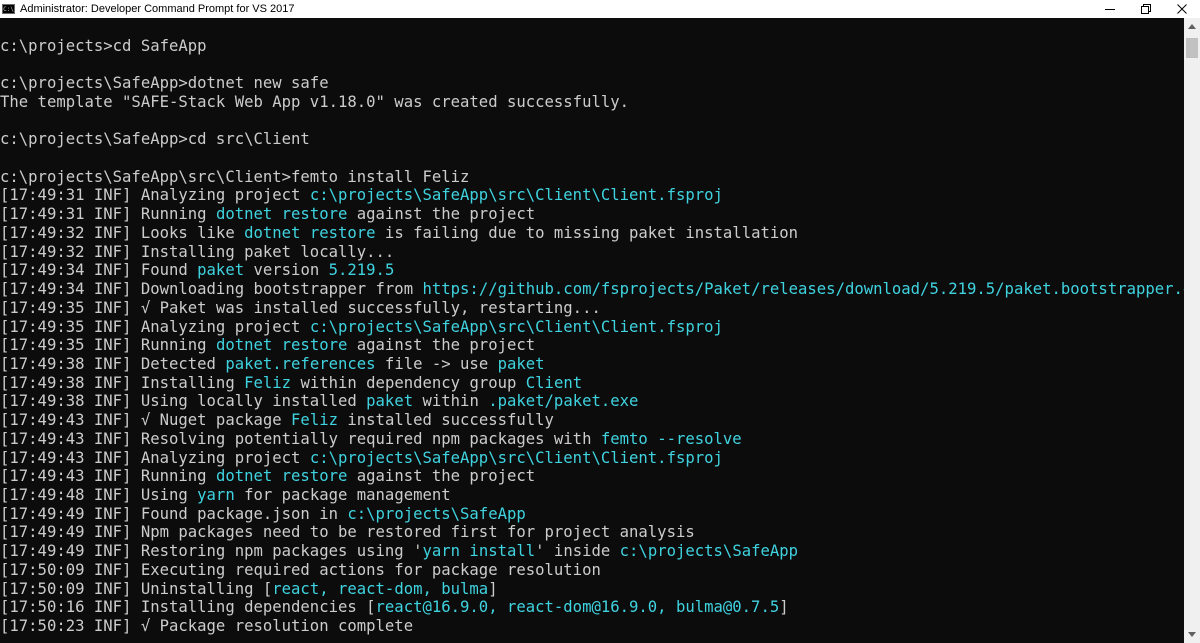 Image resolution: width=1200 pixels, height=643 pixels. What do you see at coordinates (577, 551) in the screenshot?
I see `console-text: ' inside` at bounding box center [577, 551].